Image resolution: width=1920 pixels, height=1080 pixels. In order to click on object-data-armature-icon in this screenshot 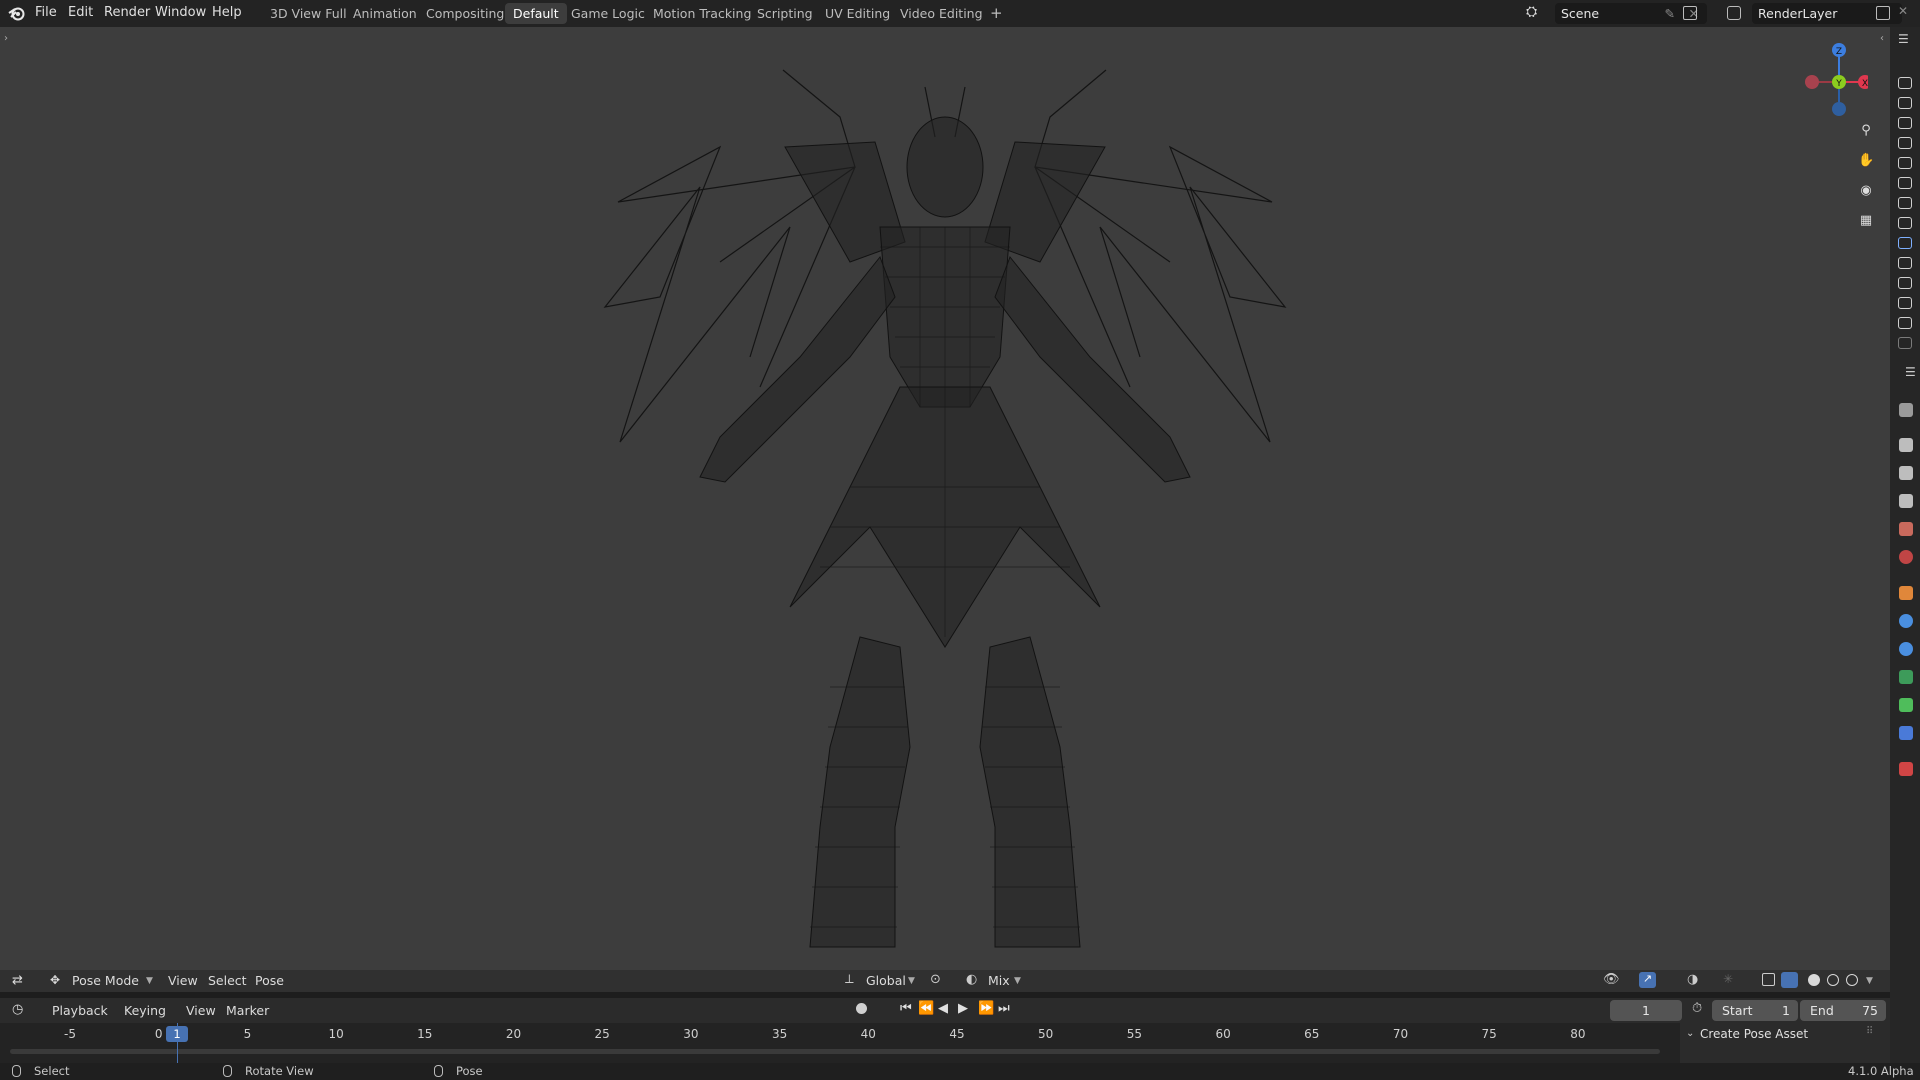, I will do `click(1906, 677)`.